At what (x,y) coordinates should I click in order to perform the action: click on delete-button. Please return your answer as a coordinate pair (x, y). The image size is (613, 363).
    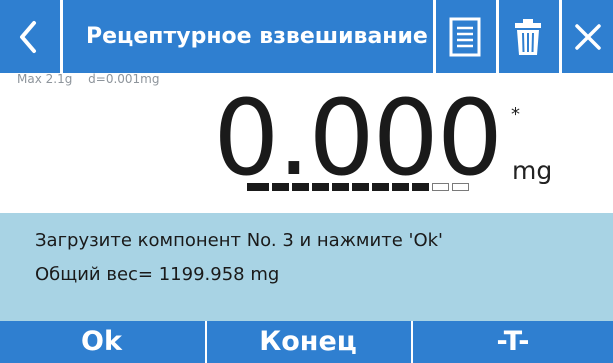
    Looking at the image, I should click on (528, 36).